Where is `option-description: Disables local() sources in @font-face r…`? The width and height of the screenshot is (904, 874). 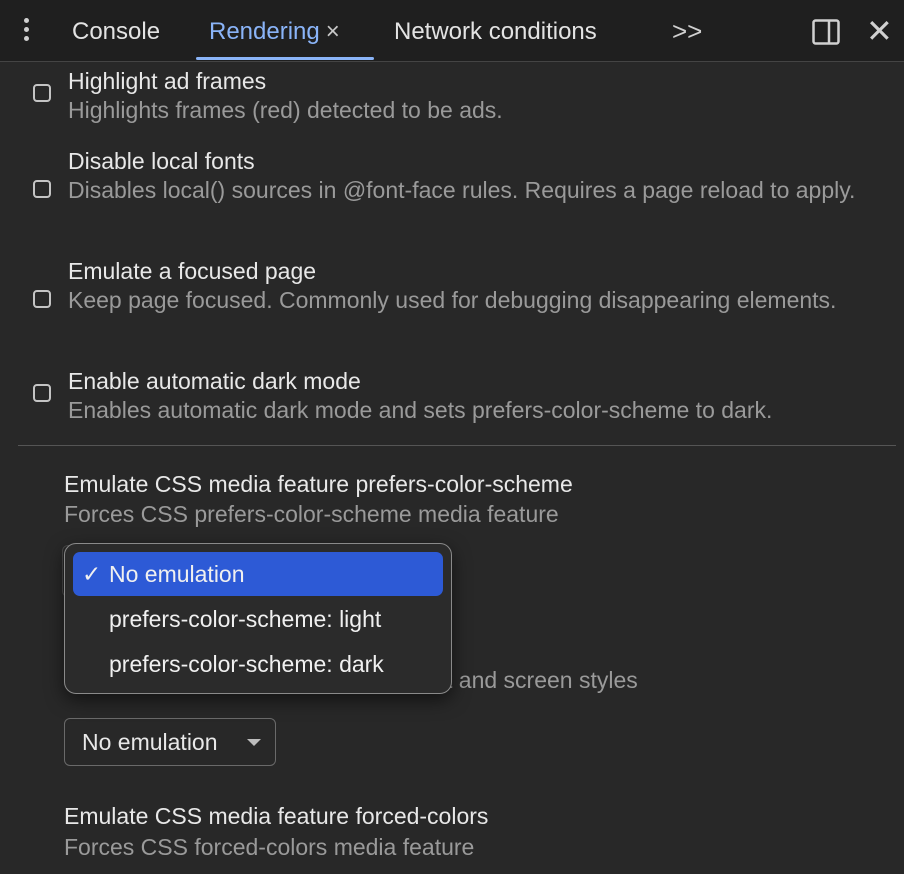 option-description: Disables local() sources in @font-face r… is located at coordinates (462, 190).